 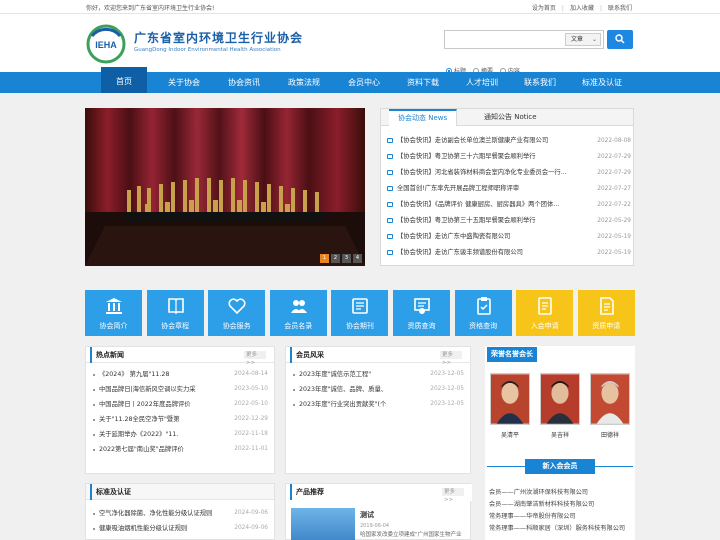 I want to click on honorary-person-3: 田德祥, so click(x=610, y=406).